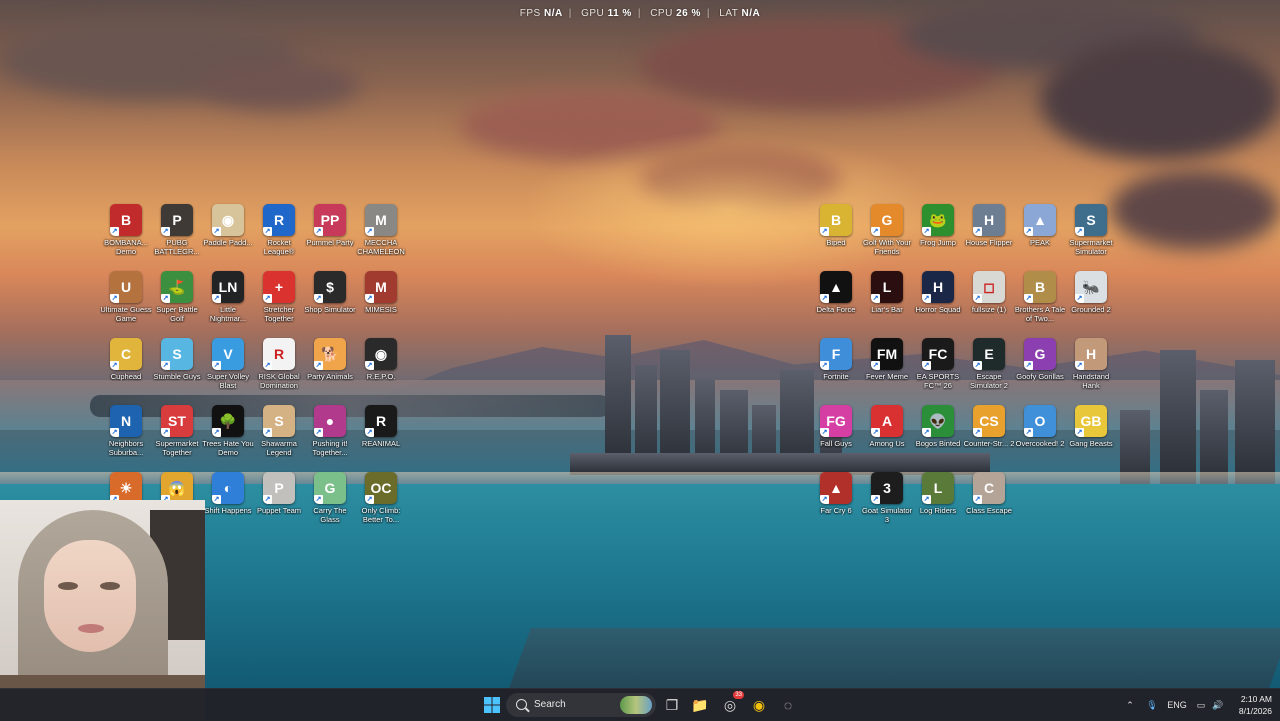 This screenshot has width=1280, height=721. Describe the element at coordinates (126, 303) in the screenshot. I see `desktop-shortcut-ultimate-guess-game: U ↗ Ultimate Guess Game` at that location.